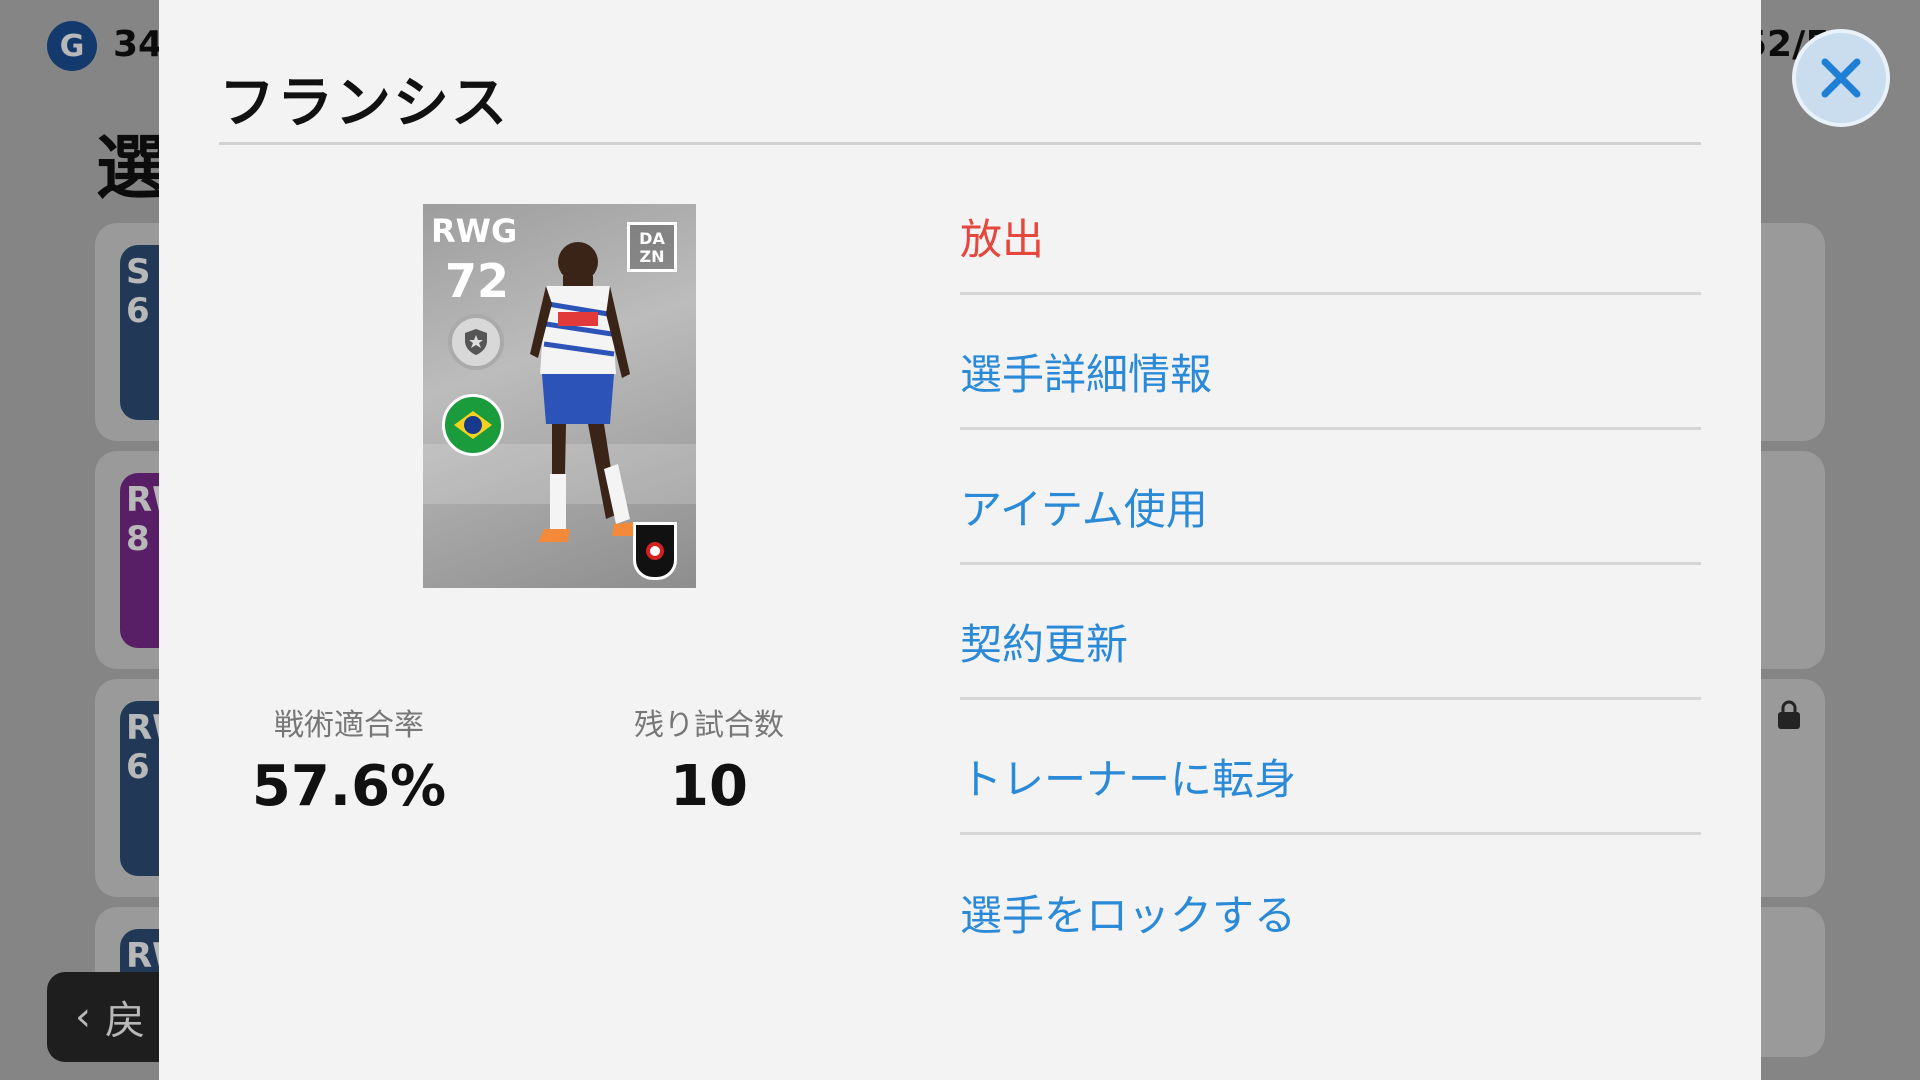 The width and height of the screenshot is (1920, 1080). I want to click on card-position: RWG, so click(474, 231).